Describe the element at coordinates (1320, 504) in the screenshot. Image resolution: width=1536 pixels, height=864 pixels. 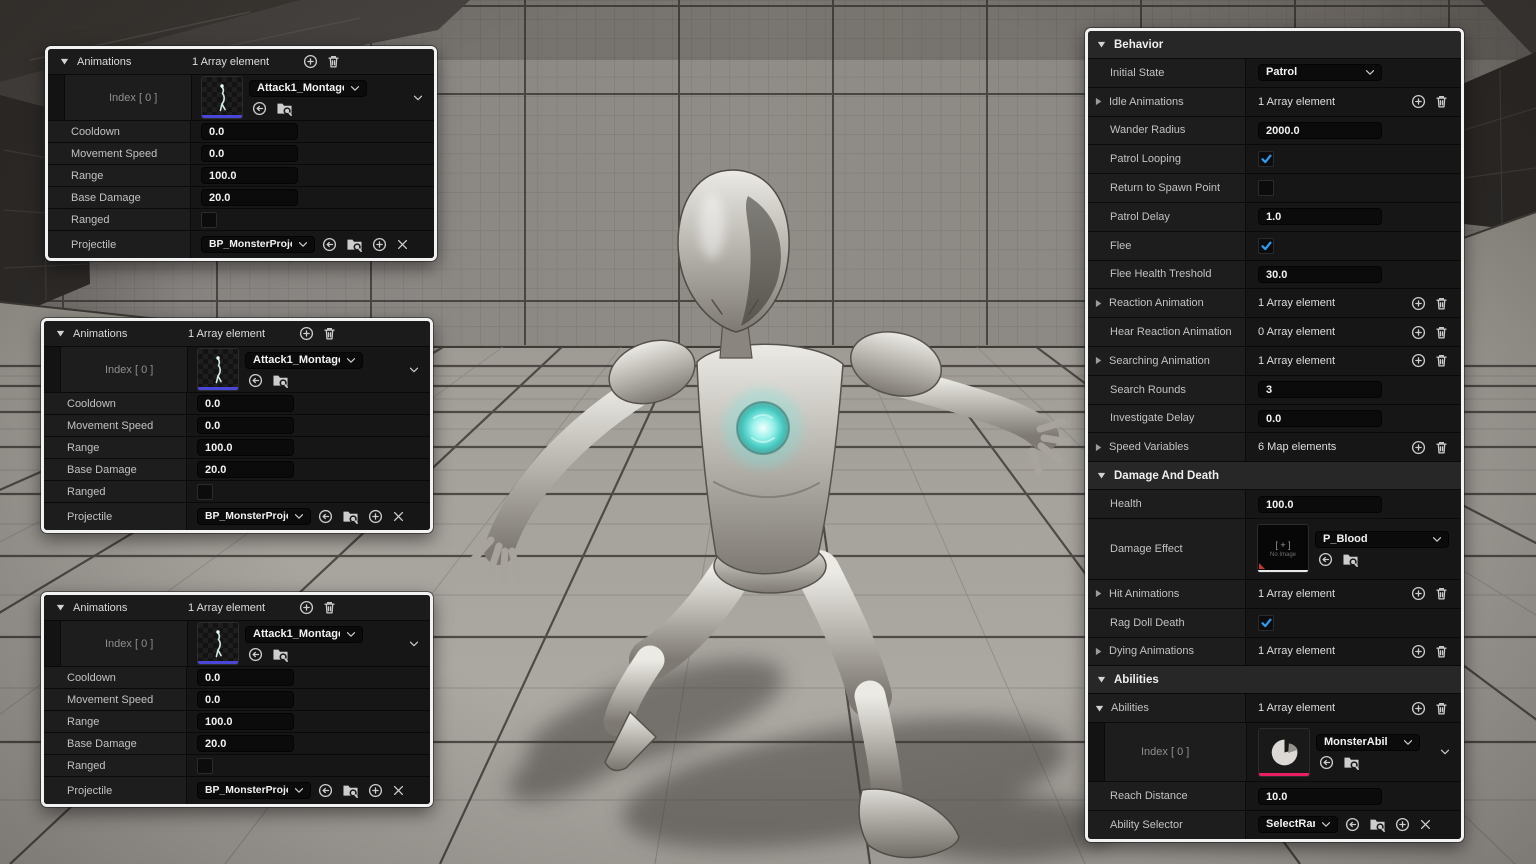
I see `health-input: 100.0` at that location.